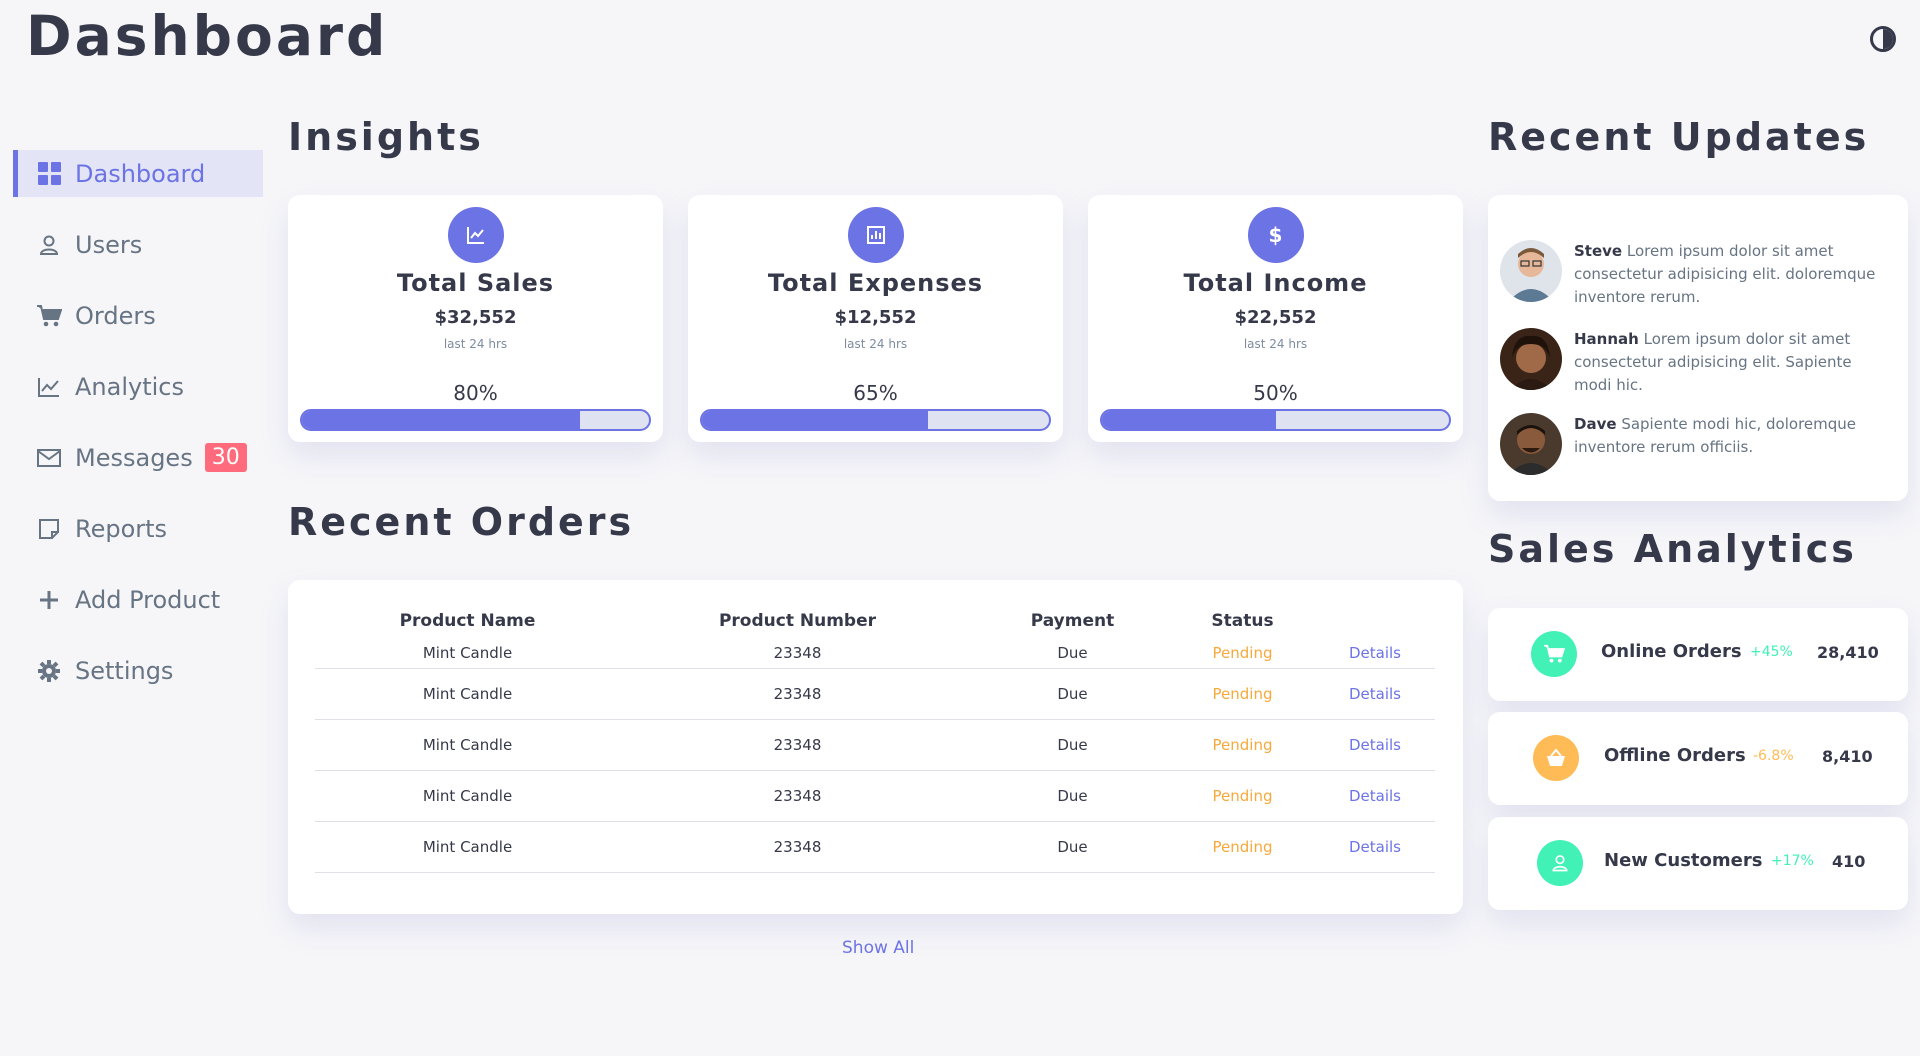  I want to click on total-income-card: $ Total Income $22,552 last 24 hrs 50%, so click(1275, 318).